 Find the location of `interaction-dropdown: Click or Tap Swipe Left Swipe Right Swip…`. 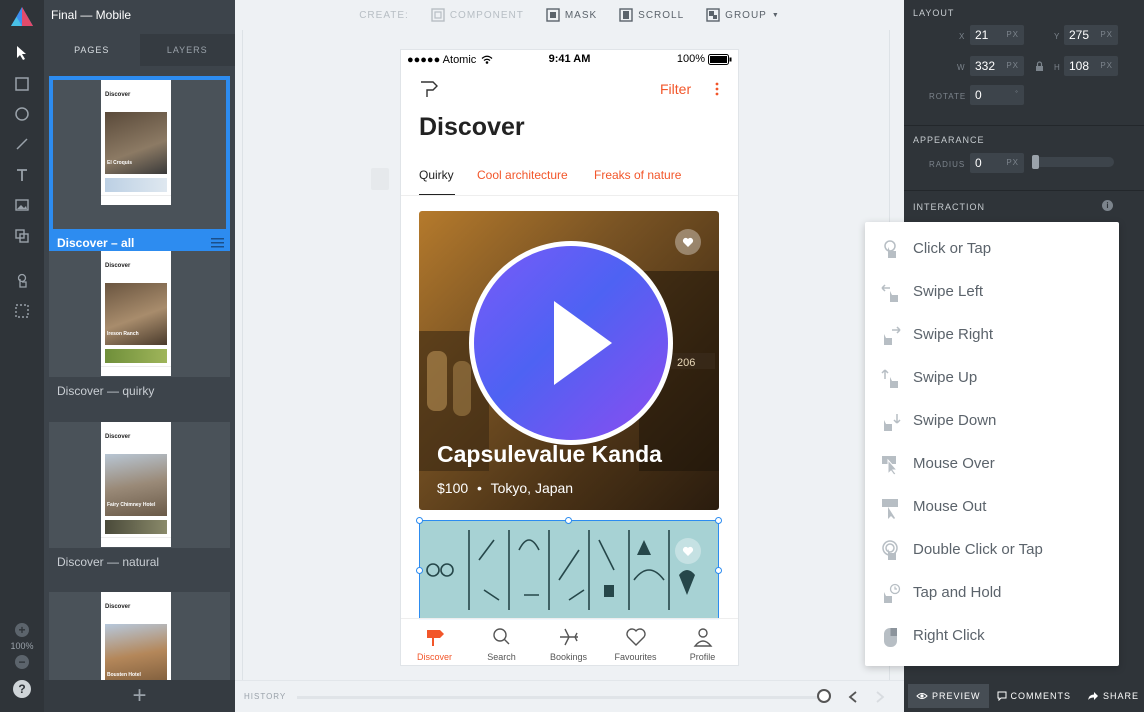

interaction-dropdown: Click or Tap Swipe Left Swipe Right Swip… is located at coordinates (992, 444).